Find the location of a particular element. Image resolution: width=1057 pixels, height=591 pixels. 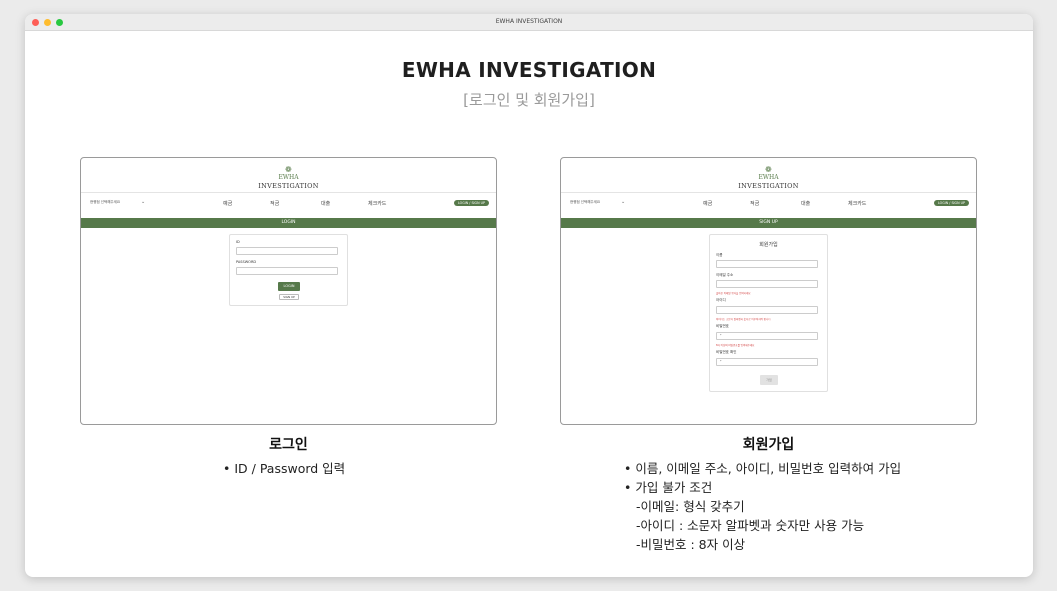

id-label: 아이디 is located at coordinates (721, 300).